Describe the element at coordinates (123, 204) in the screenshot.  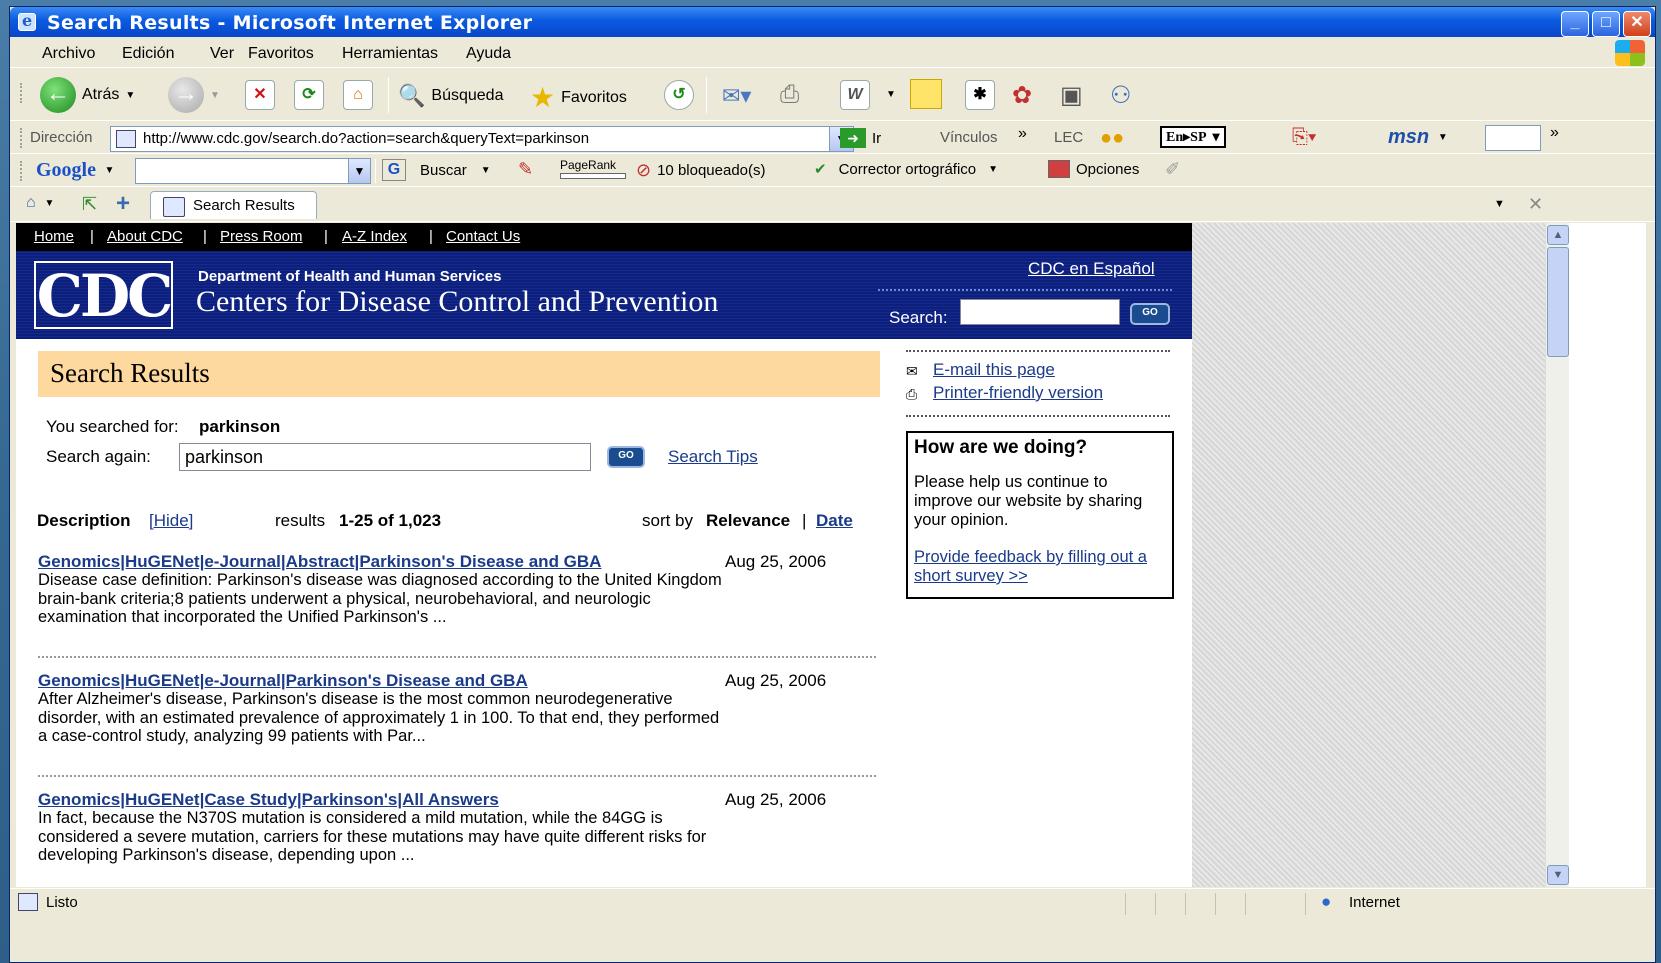
I see `new-tab-icon: +` at that location.